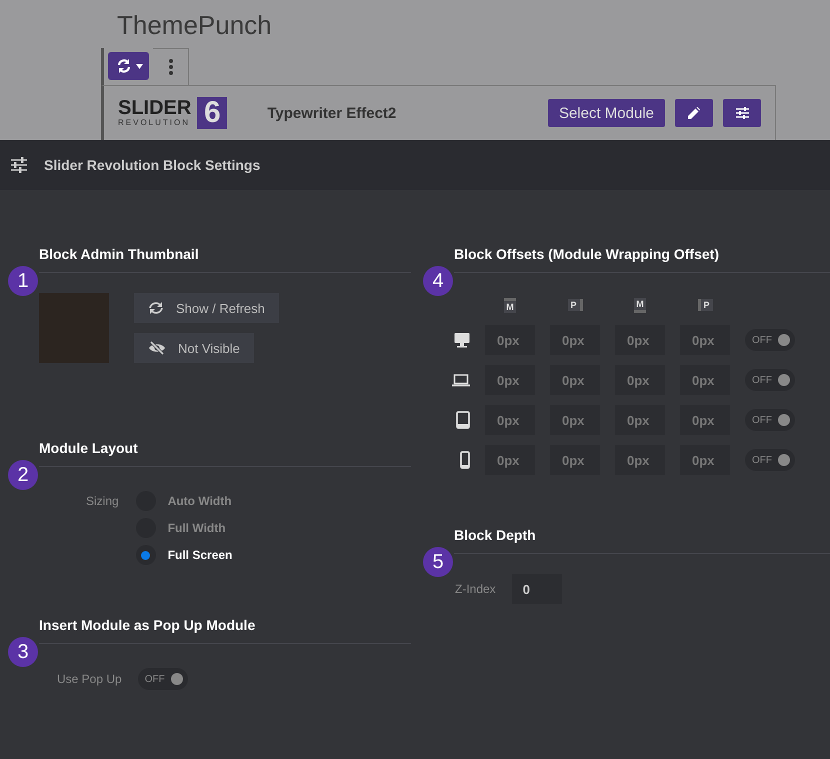 This screenshot has width=830, height=759. What do you see at coordinates (147, 625) in the screenshot?
I see `section-title: Insert Module as Pop Up Module` at bounding box center [147, 625].